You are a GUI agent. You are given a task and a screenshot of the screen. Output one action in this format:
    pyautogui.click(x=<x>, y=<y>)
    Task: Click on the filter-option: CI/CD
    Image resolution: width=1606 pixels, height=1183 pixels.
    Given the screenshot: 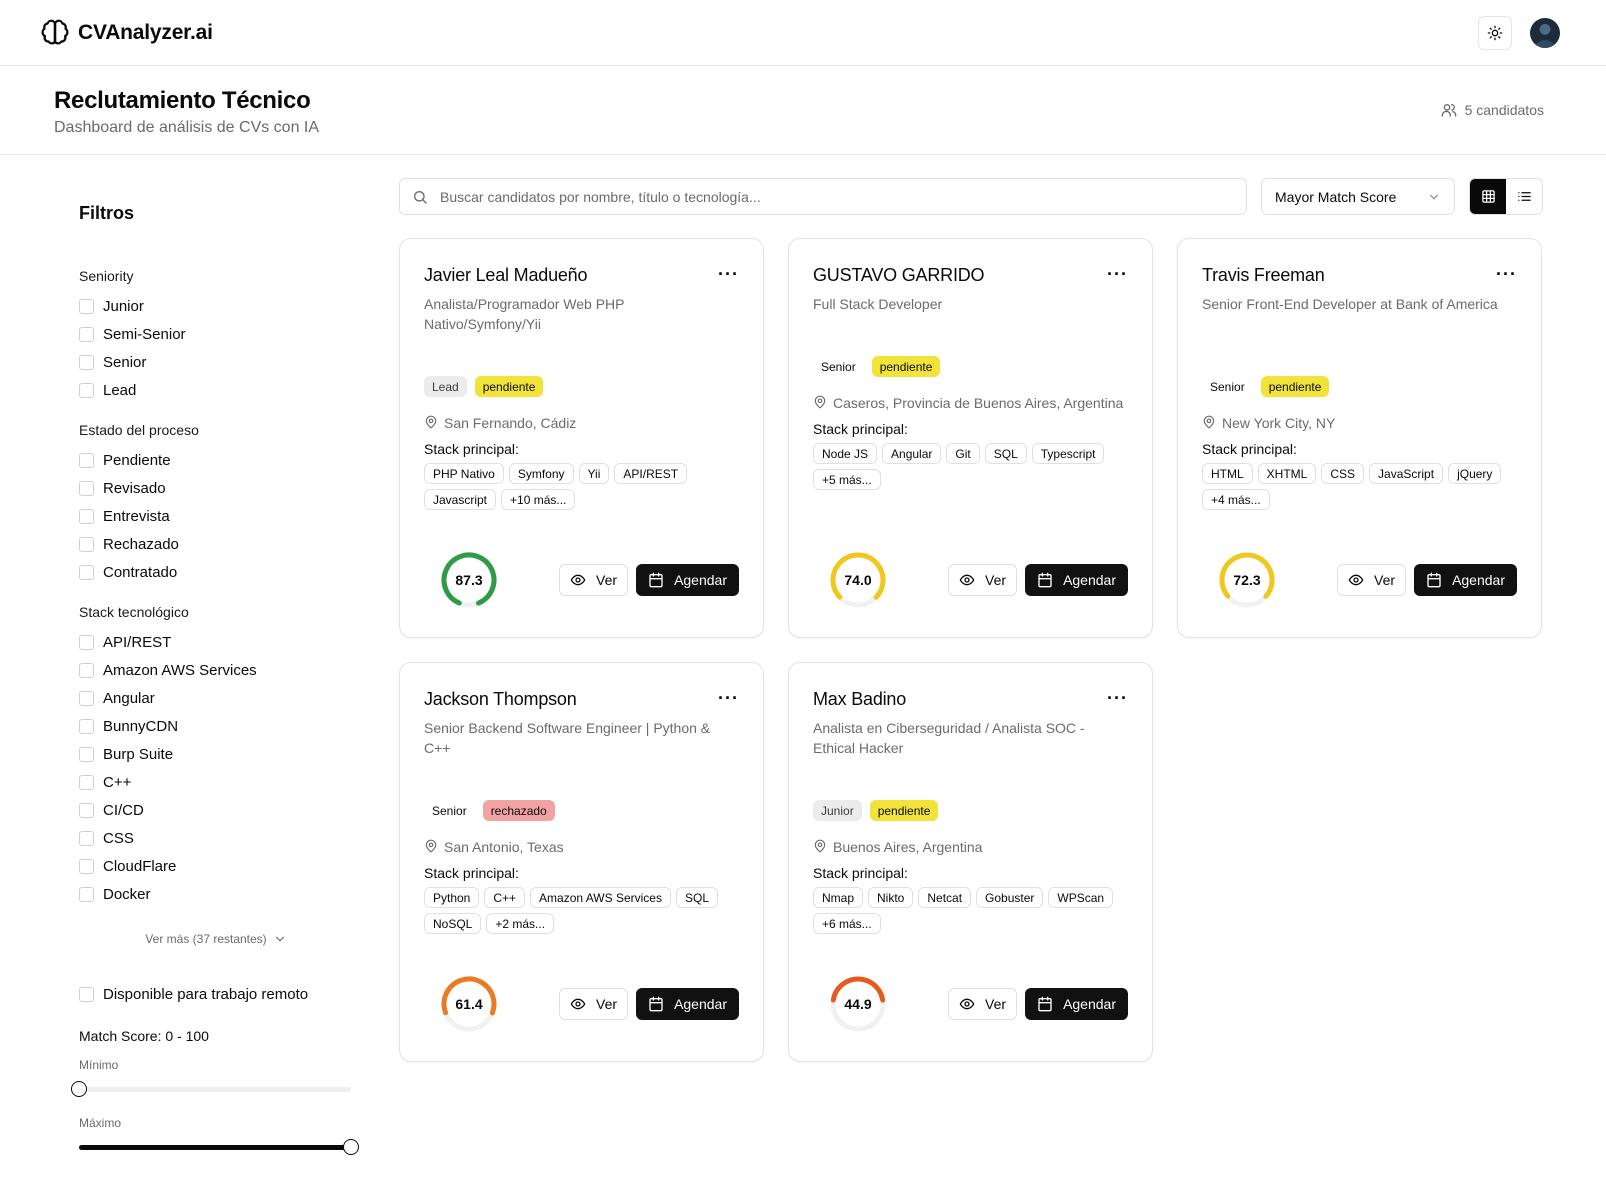 What is the action you would take?
    pyautogui.click(x=216, y=810)
    